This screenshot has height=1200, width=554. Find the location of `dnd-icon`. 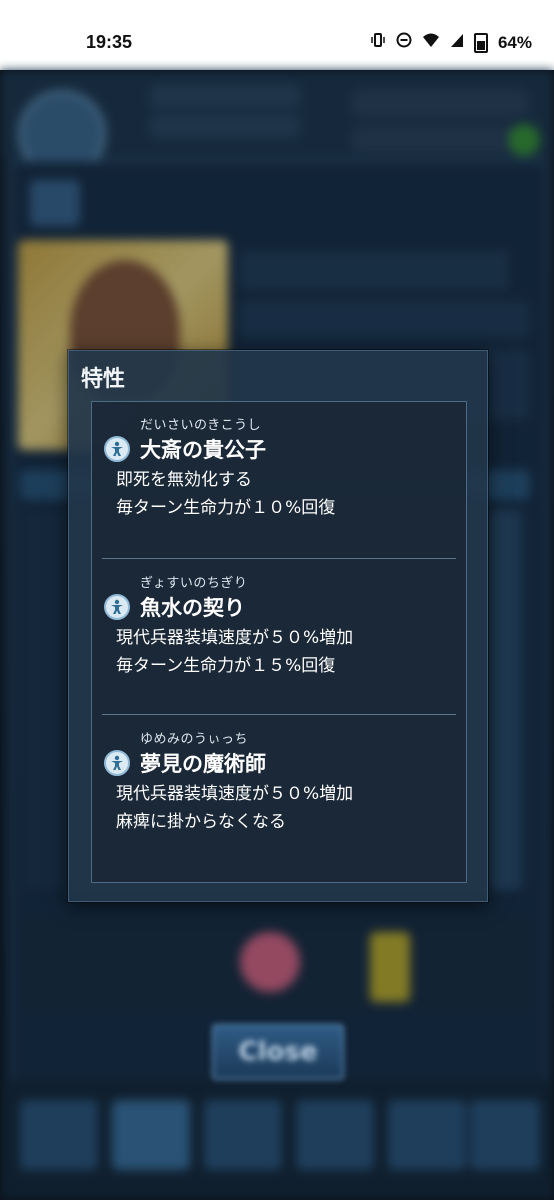

dnd-icon is located at coordinates (404, 42).